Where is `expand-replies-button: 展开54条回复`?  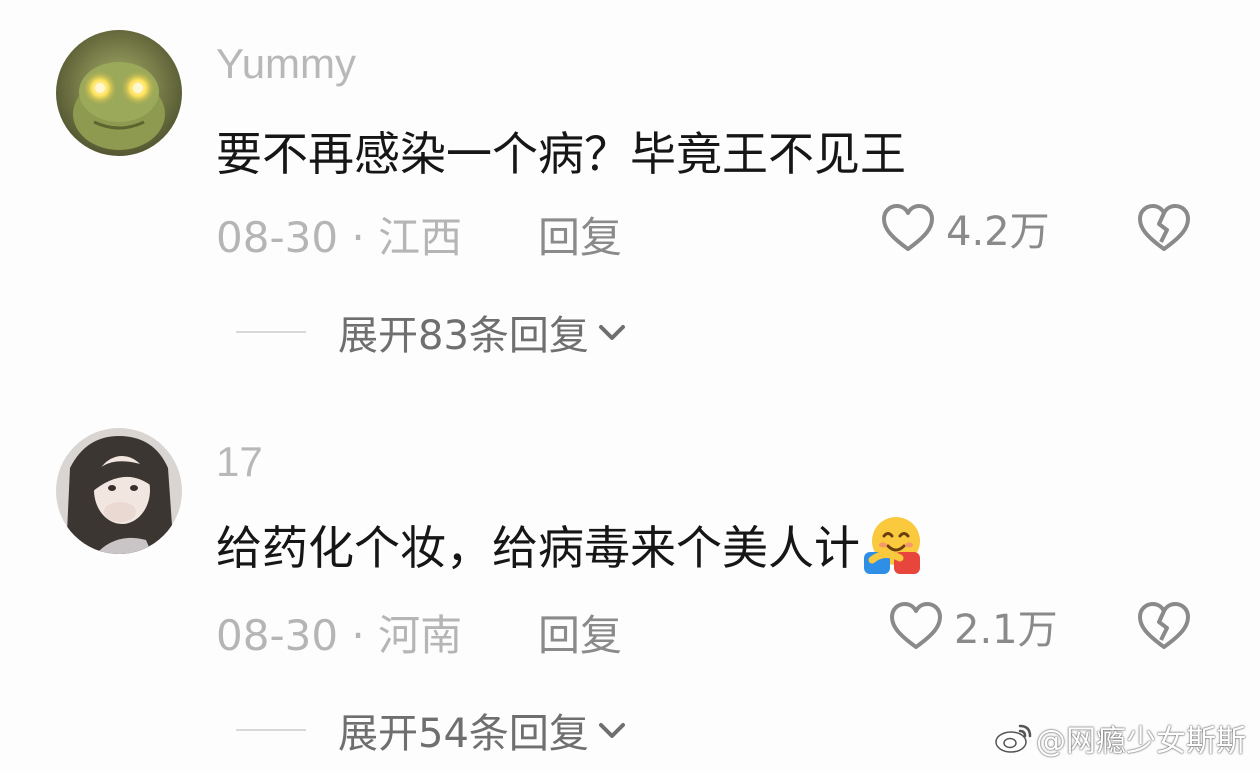 expand-replies-button: 展开54条回复 is located at coordinates (486, 730).